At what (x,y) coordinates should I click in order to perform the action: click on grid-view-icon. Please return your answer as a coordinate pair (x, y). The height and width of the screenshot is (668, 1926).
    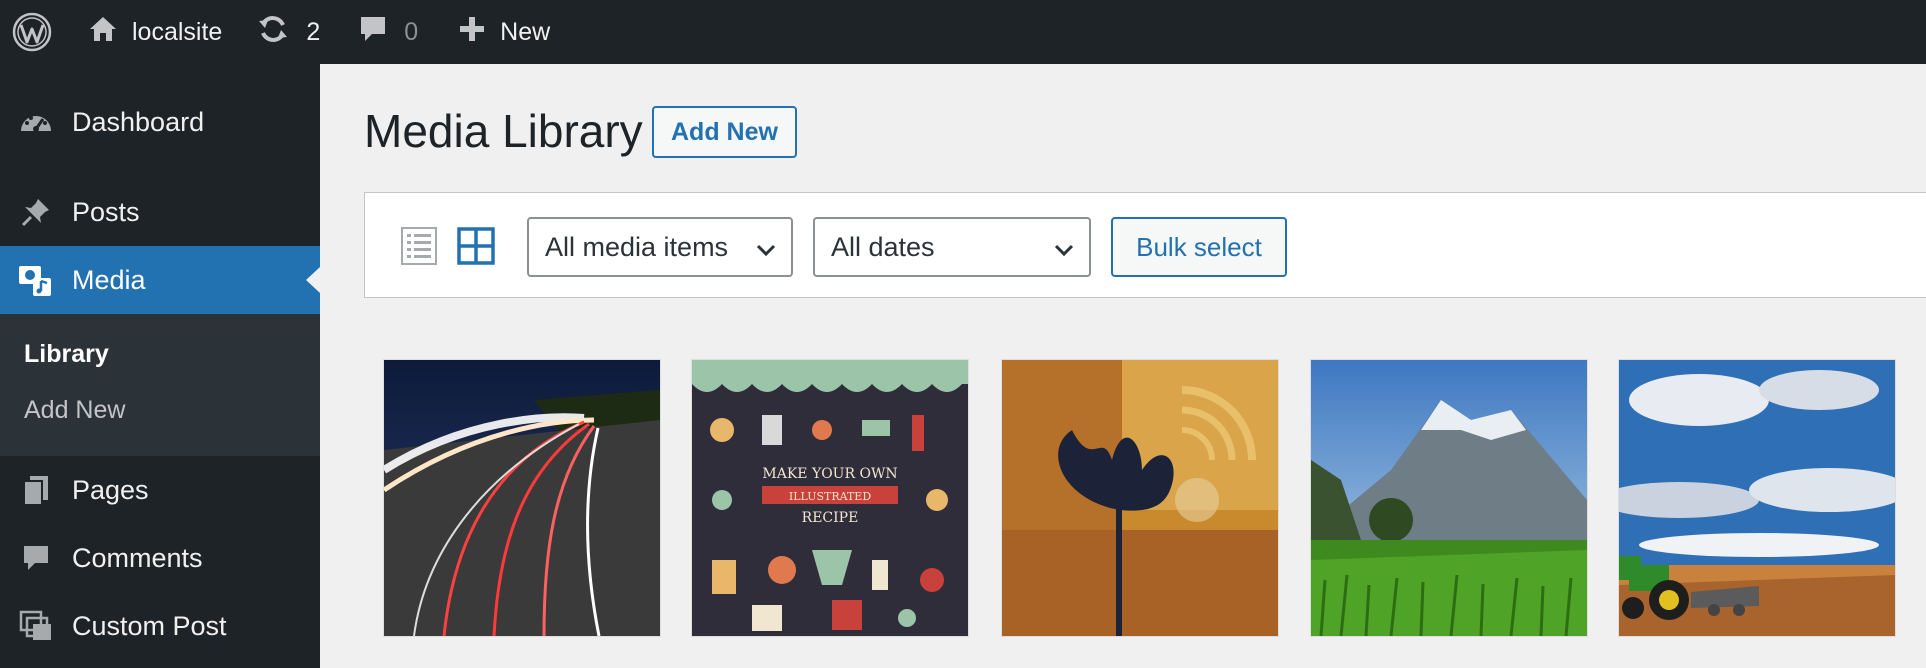
    Looking at the image, I should click on (476, 246).